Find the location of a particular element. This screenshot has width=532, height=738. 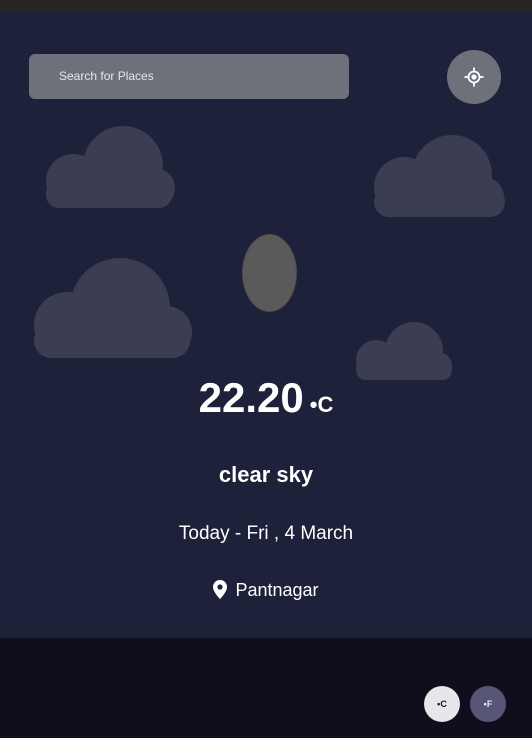

crosshair-gps-icon is located at coordinates (474, 77).